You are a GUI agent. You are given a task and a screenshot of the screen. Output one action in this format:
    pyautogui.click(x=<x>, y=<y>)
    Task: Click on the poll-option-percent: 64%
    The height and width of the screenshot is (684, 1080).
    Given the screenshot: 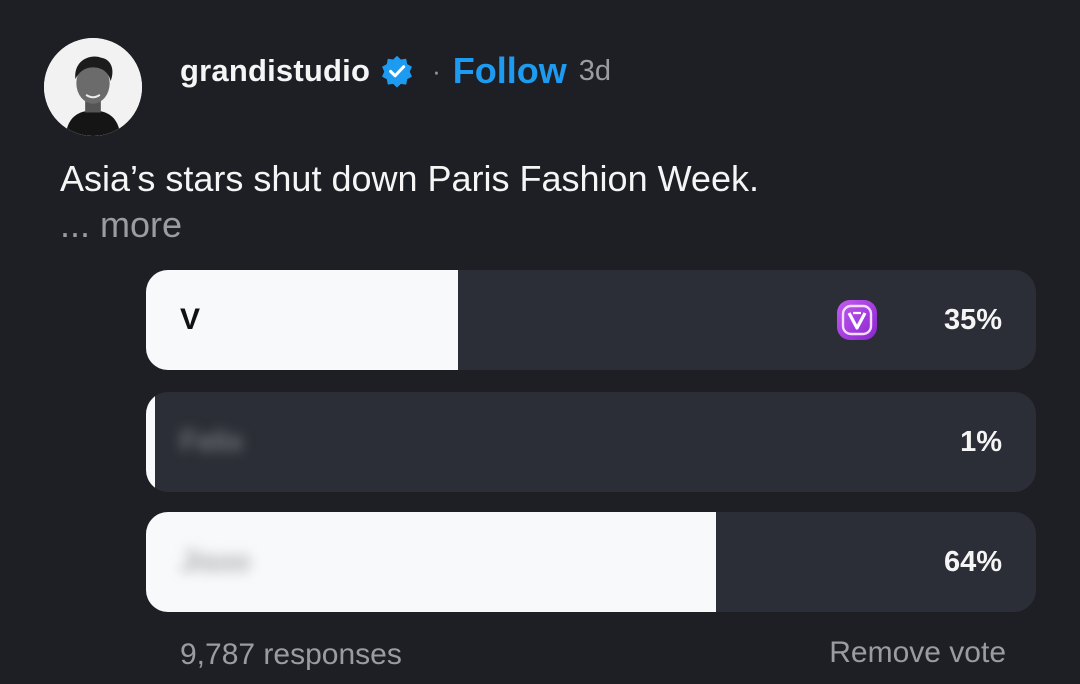 What is the action you would take?
    pyautogui.click(x=972, y=562)
    